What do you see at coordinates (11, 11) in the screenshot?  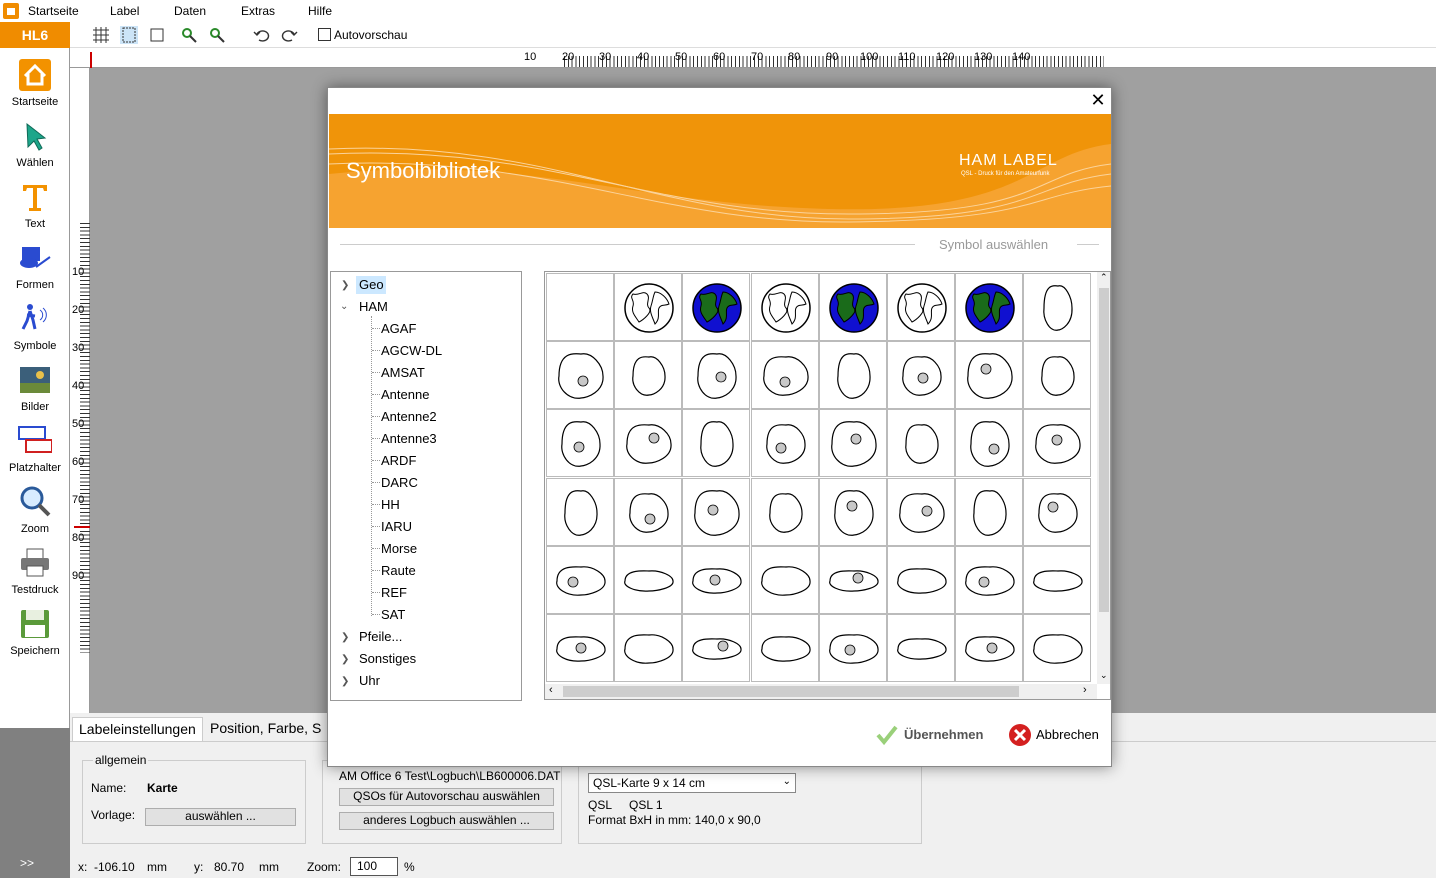 I see `home-icon` at bounding box center [11, 11].